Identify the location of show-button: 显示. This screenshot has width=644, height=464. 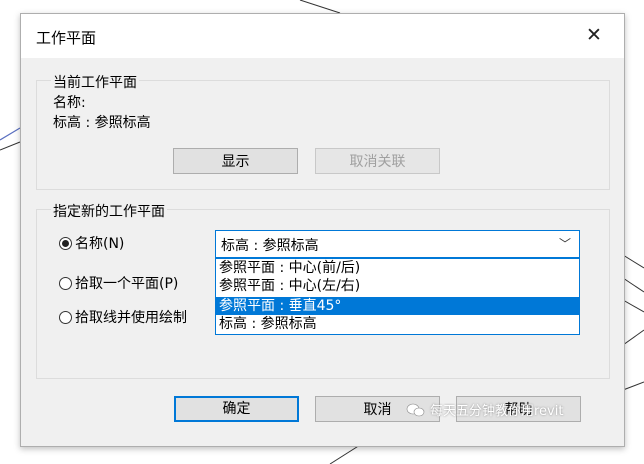
(235, 161).